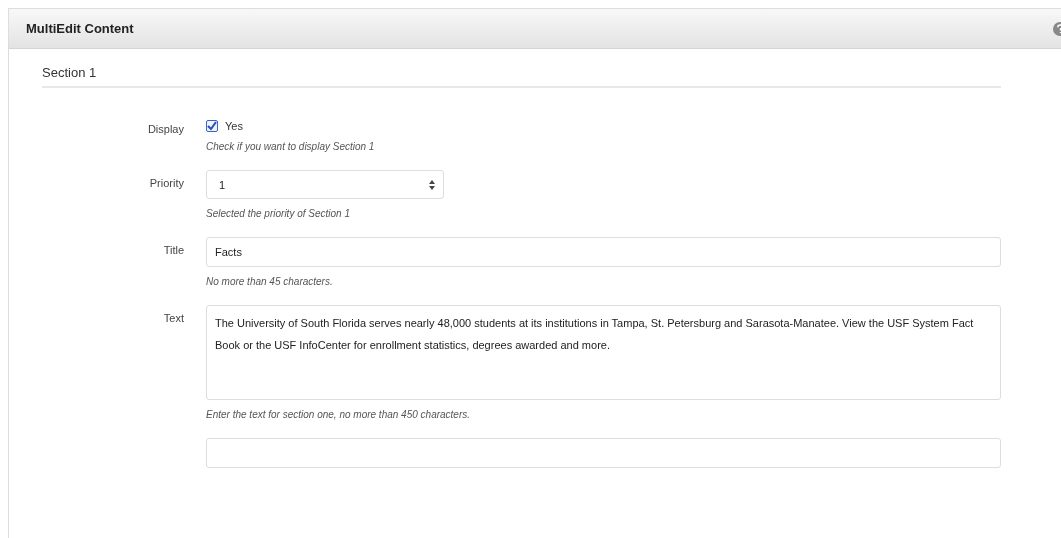  I want to click on title-input: Facts, so click(603, 252).